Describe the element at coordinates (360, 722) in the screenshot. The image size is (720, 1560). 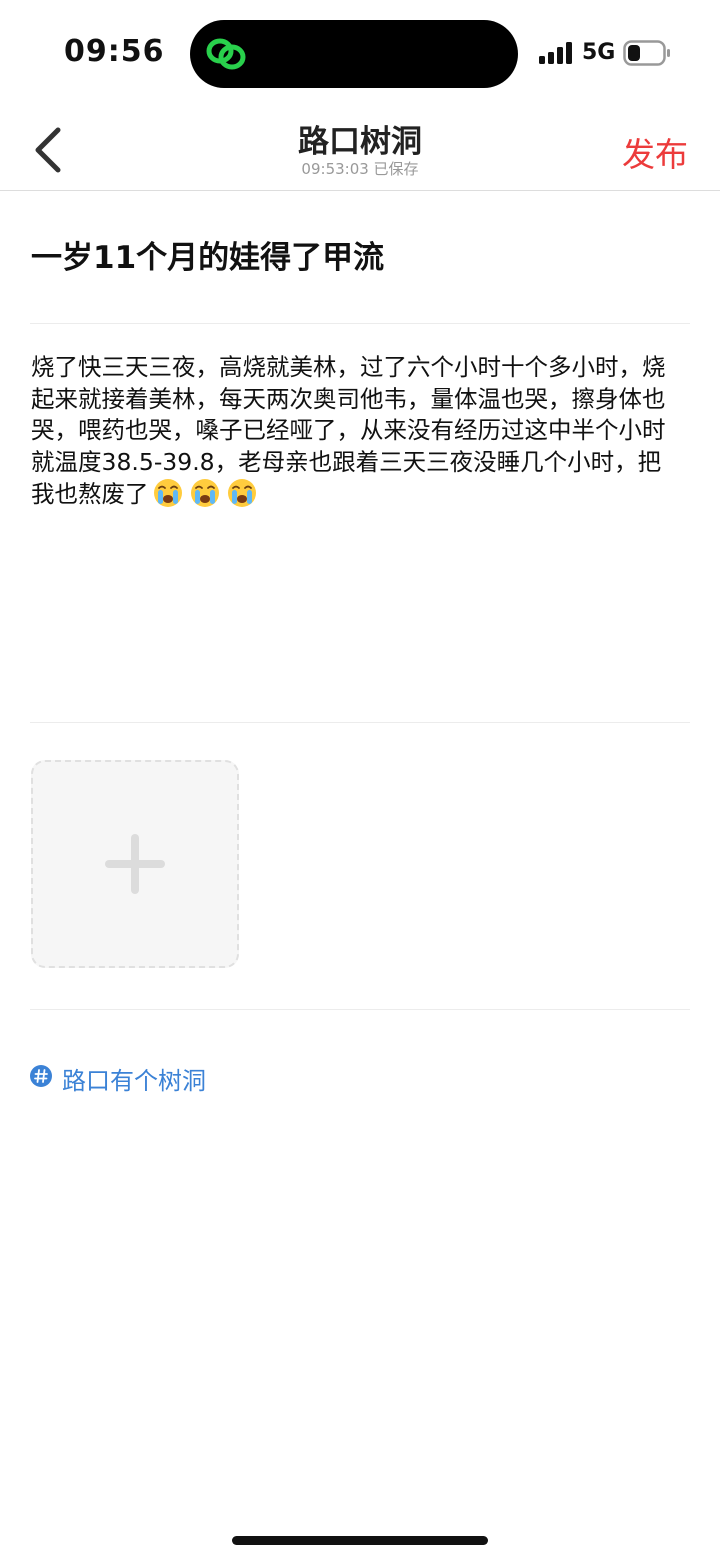
I see `body-divider` at that location.